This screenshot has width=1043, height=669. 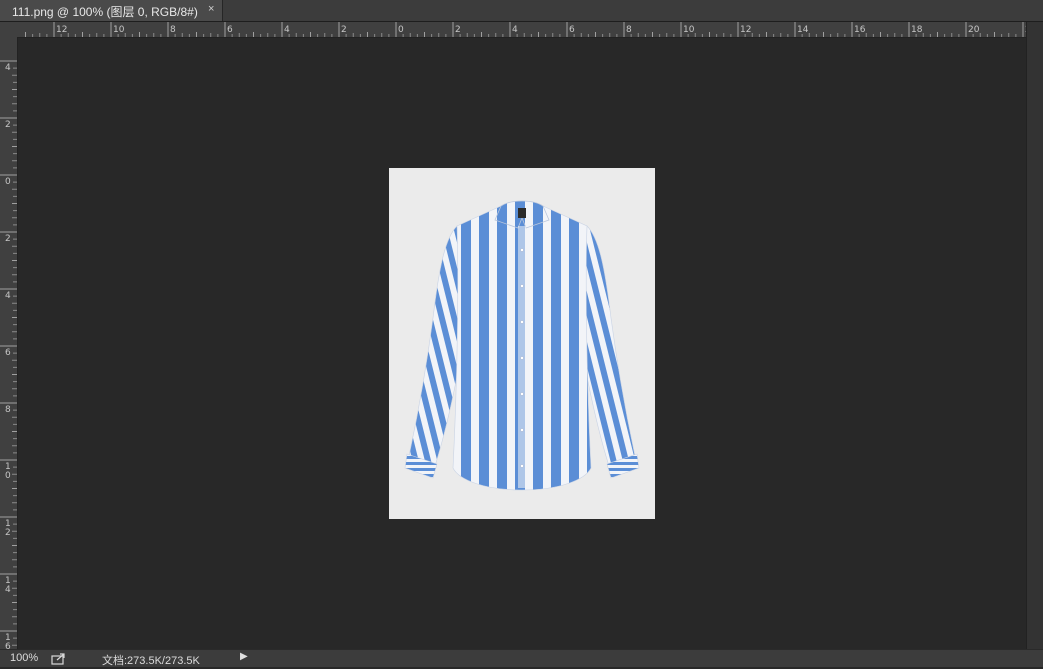 I want to click on ruler-label: 20, so click(x=974, y=30).